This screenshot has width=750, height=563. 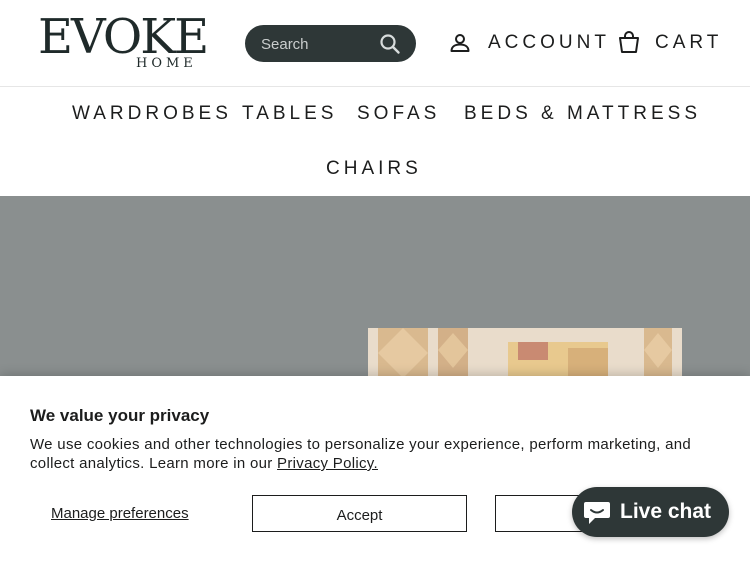 I want to click on live-chat-button: Live chat, so click(x=650, y=512).